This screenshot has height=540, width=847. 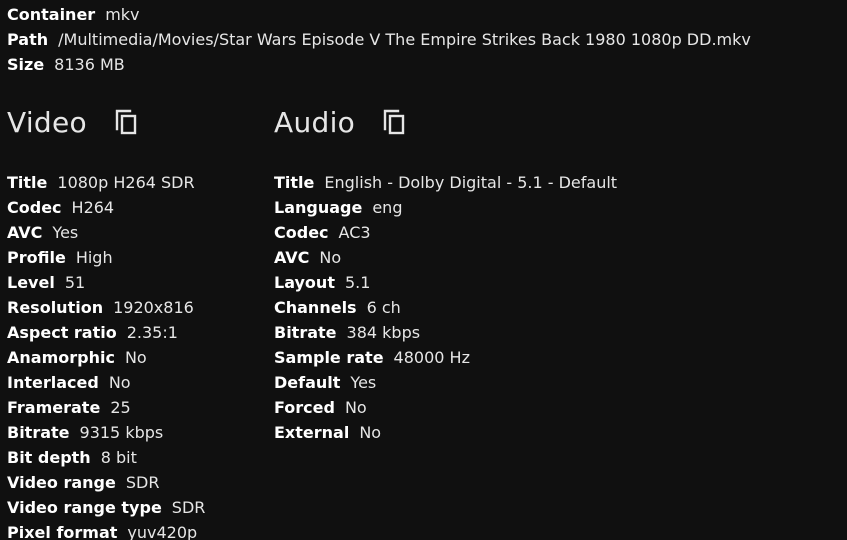 I want to click on video-property-label: Aspect ratio, so click(x=62, y=332).